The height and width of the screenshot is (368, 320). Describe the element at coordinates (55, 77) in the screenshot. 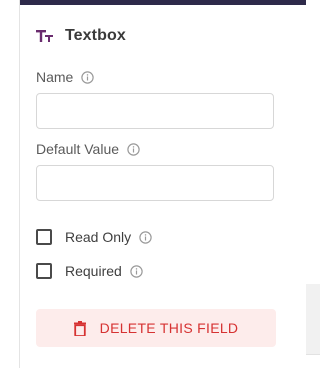

I see `name-label-text: Name` at that location.